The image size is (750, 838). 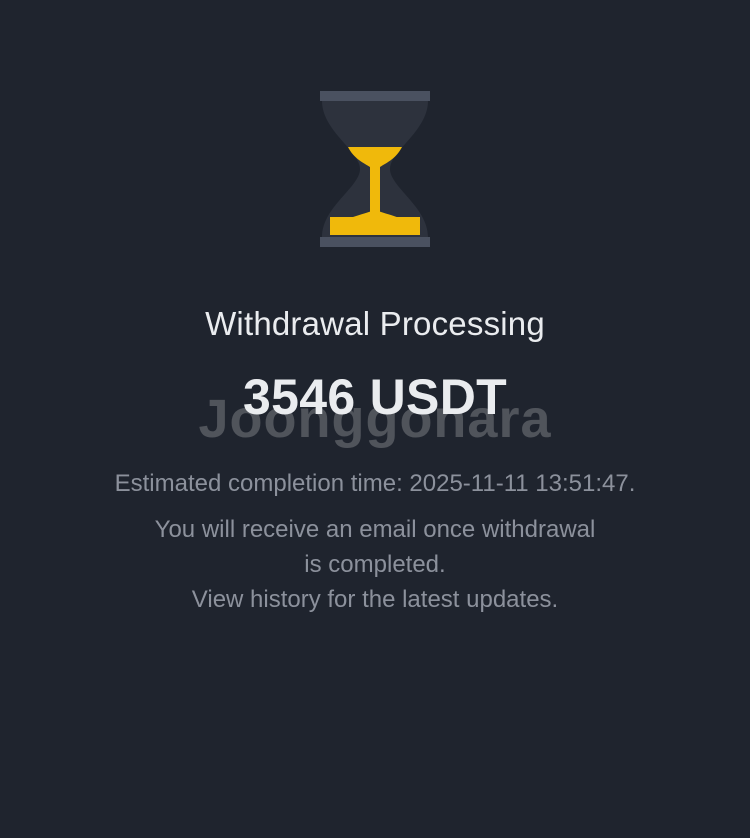 What do you see at coordinates (375, 159) in the screenshot?
I see `hourglass-sand-top` at bounding box center [375, 159].